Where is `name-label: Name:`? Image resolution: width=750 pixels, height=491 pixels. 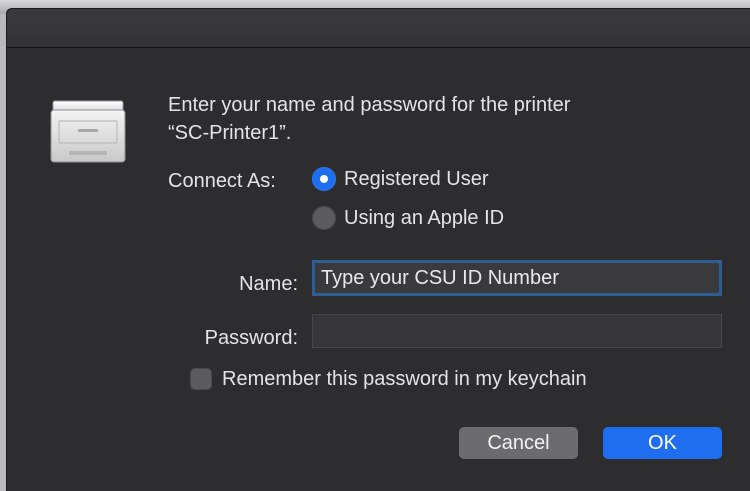
name-label: Name: is located at coordinates (268, 284).